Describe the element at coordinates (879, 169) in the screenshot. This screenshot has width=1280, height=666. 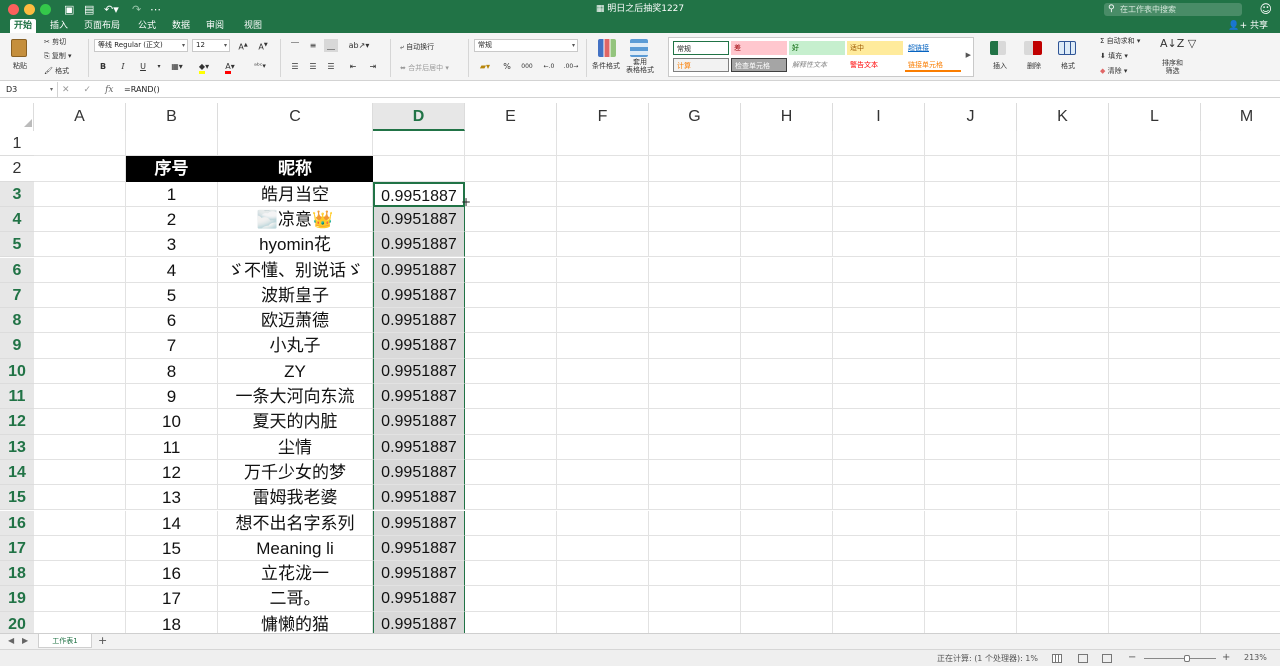
I see `cell-i2` at that location.